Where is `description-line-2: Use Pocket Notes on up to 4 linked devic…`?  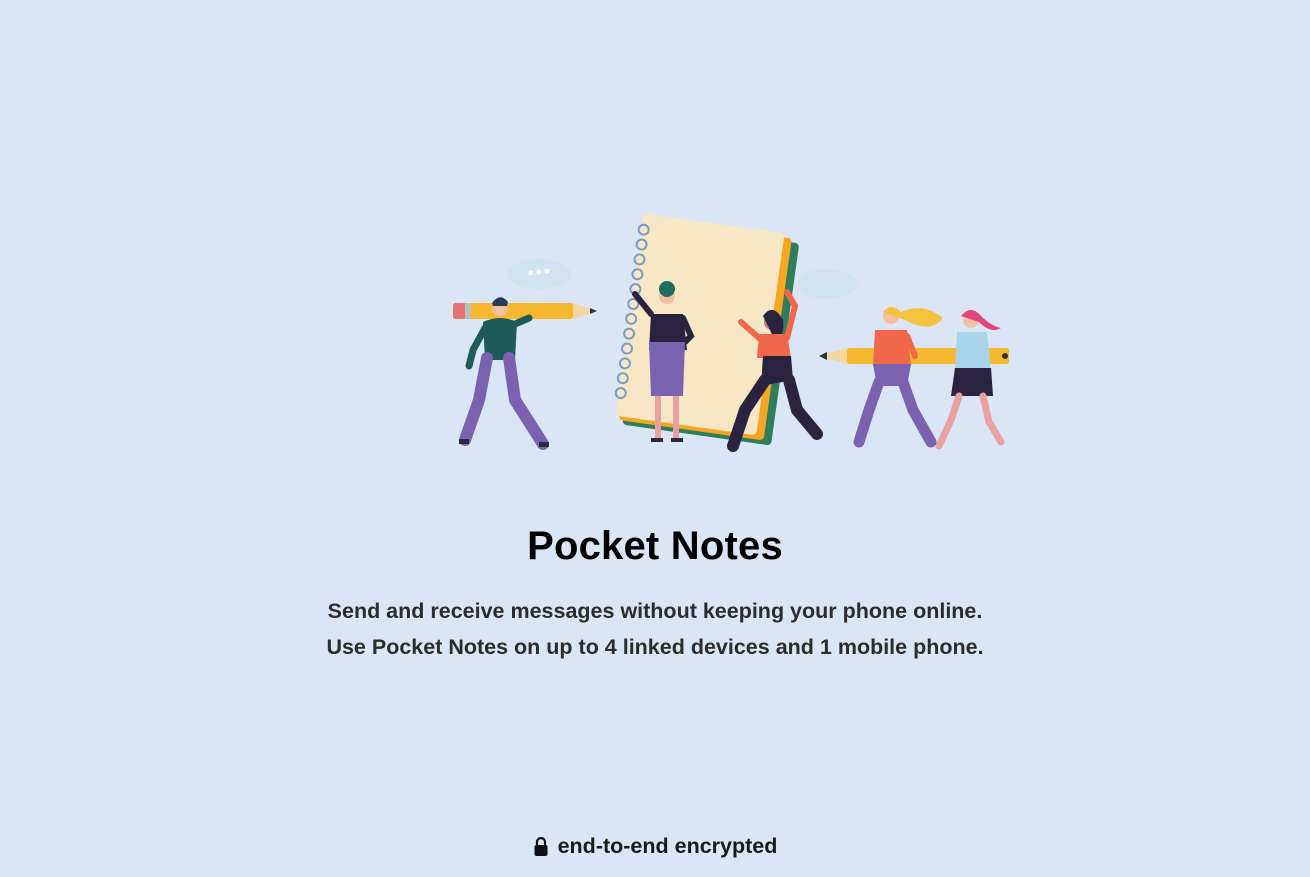
description-line-2: Use Pocket Notes on up to 4 linked devic… is located at coordinates (655, 647).